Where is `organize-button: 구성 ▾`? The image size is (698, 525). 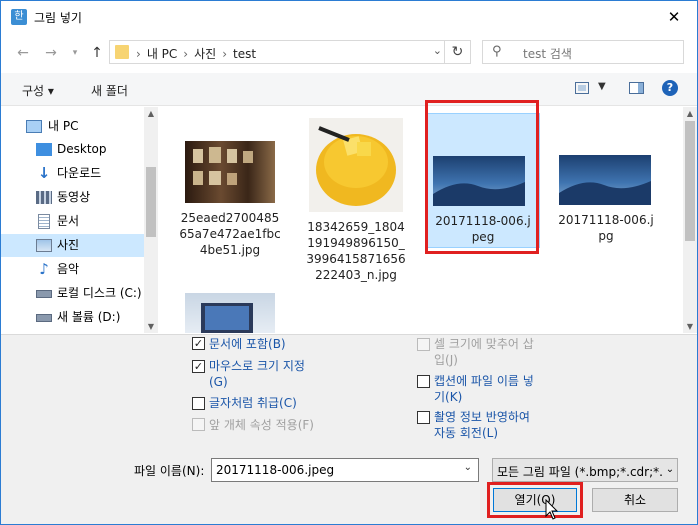 organize-button: 구성 ▾ is located at coordinates (38, 90).